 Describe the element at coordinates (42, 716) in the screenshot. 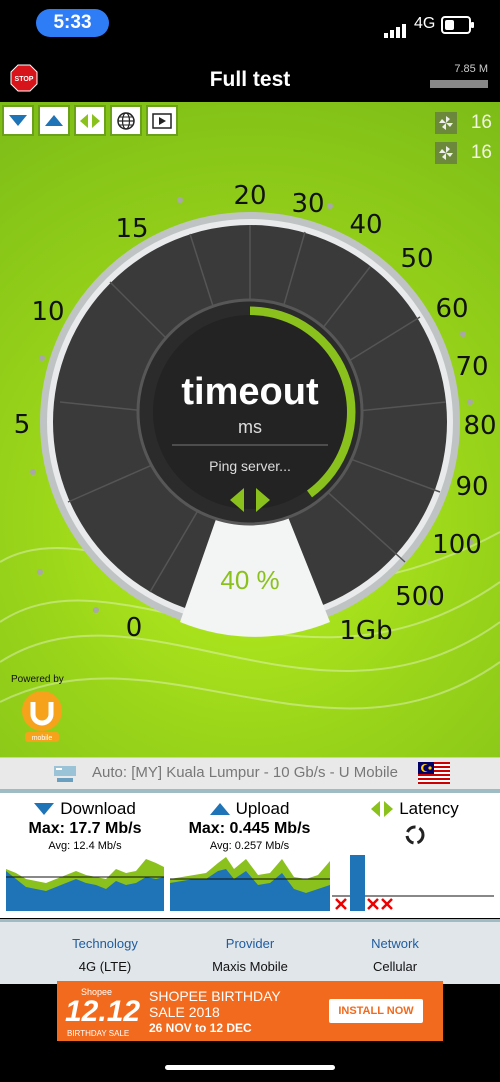

I see `u-mobile-logo: mobile` at that location.